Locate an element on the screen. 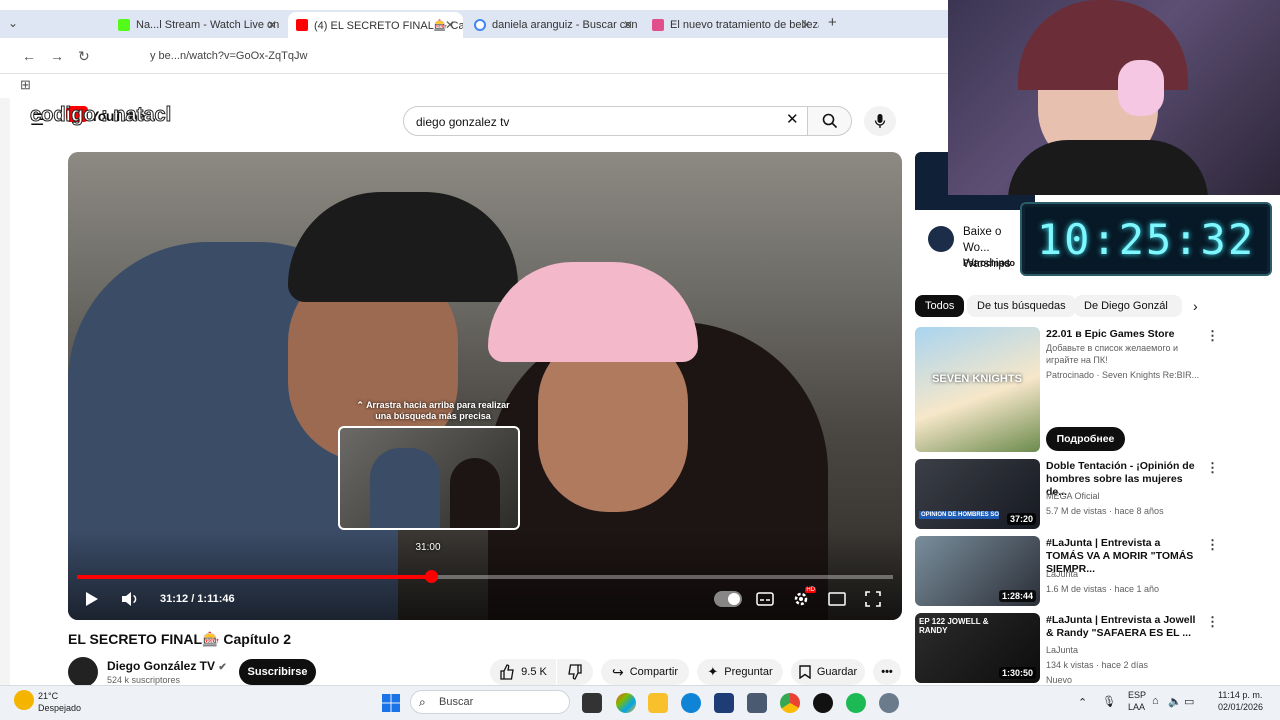 The height and width of the screenshot is (720, 1280). more-actions-button: ••• is located at coordinates (887, 672).